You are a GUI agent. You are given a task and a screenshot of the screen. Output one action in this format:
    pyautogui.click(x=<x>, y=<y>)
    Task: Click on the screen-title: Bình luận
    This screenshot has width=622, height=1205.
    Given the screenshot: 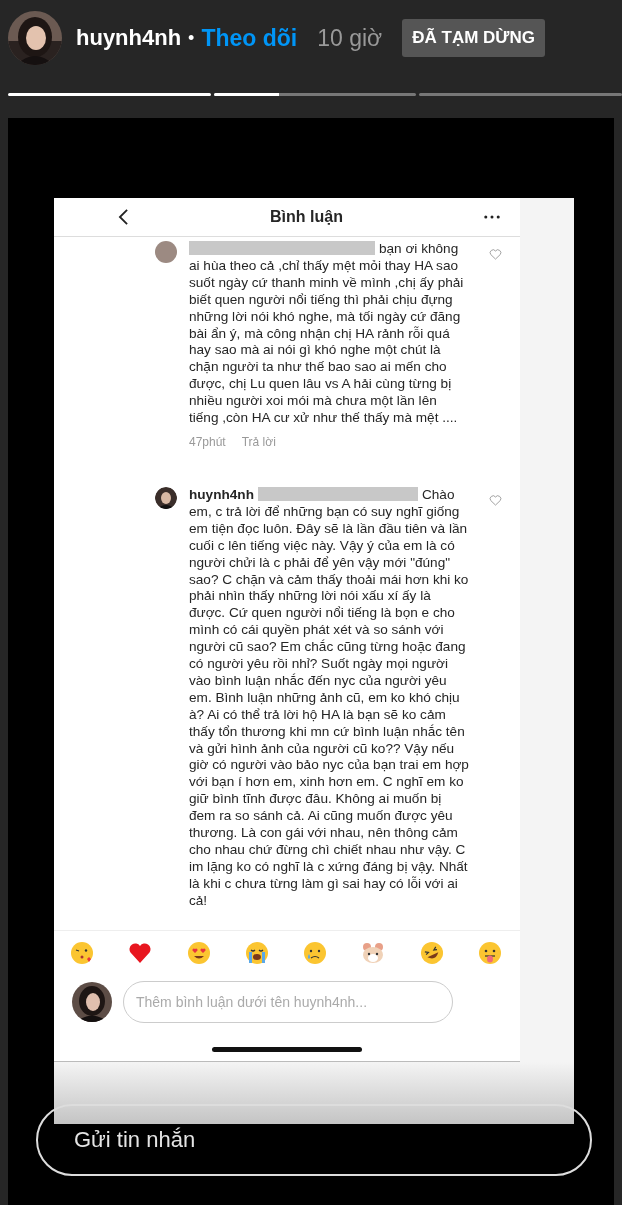 What is the action you would take?
    pyautogui.click(x=306, y=217)
    